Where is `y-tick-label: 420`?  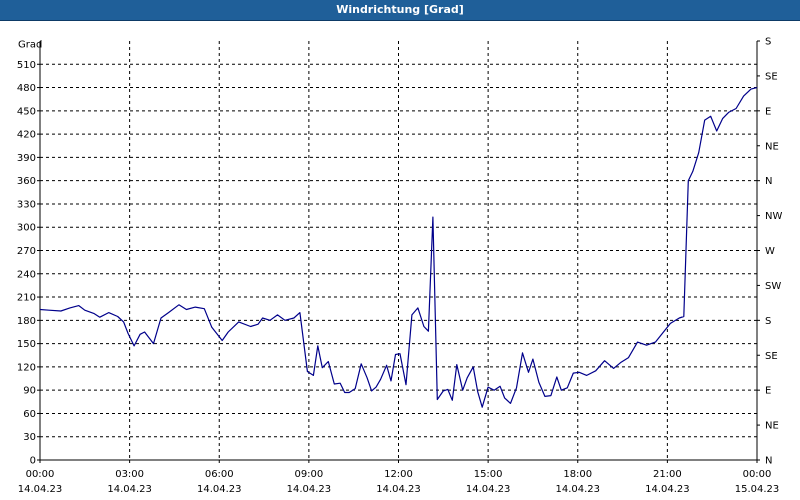
y-tick-label: 420 is located at coordinates (26, 135).